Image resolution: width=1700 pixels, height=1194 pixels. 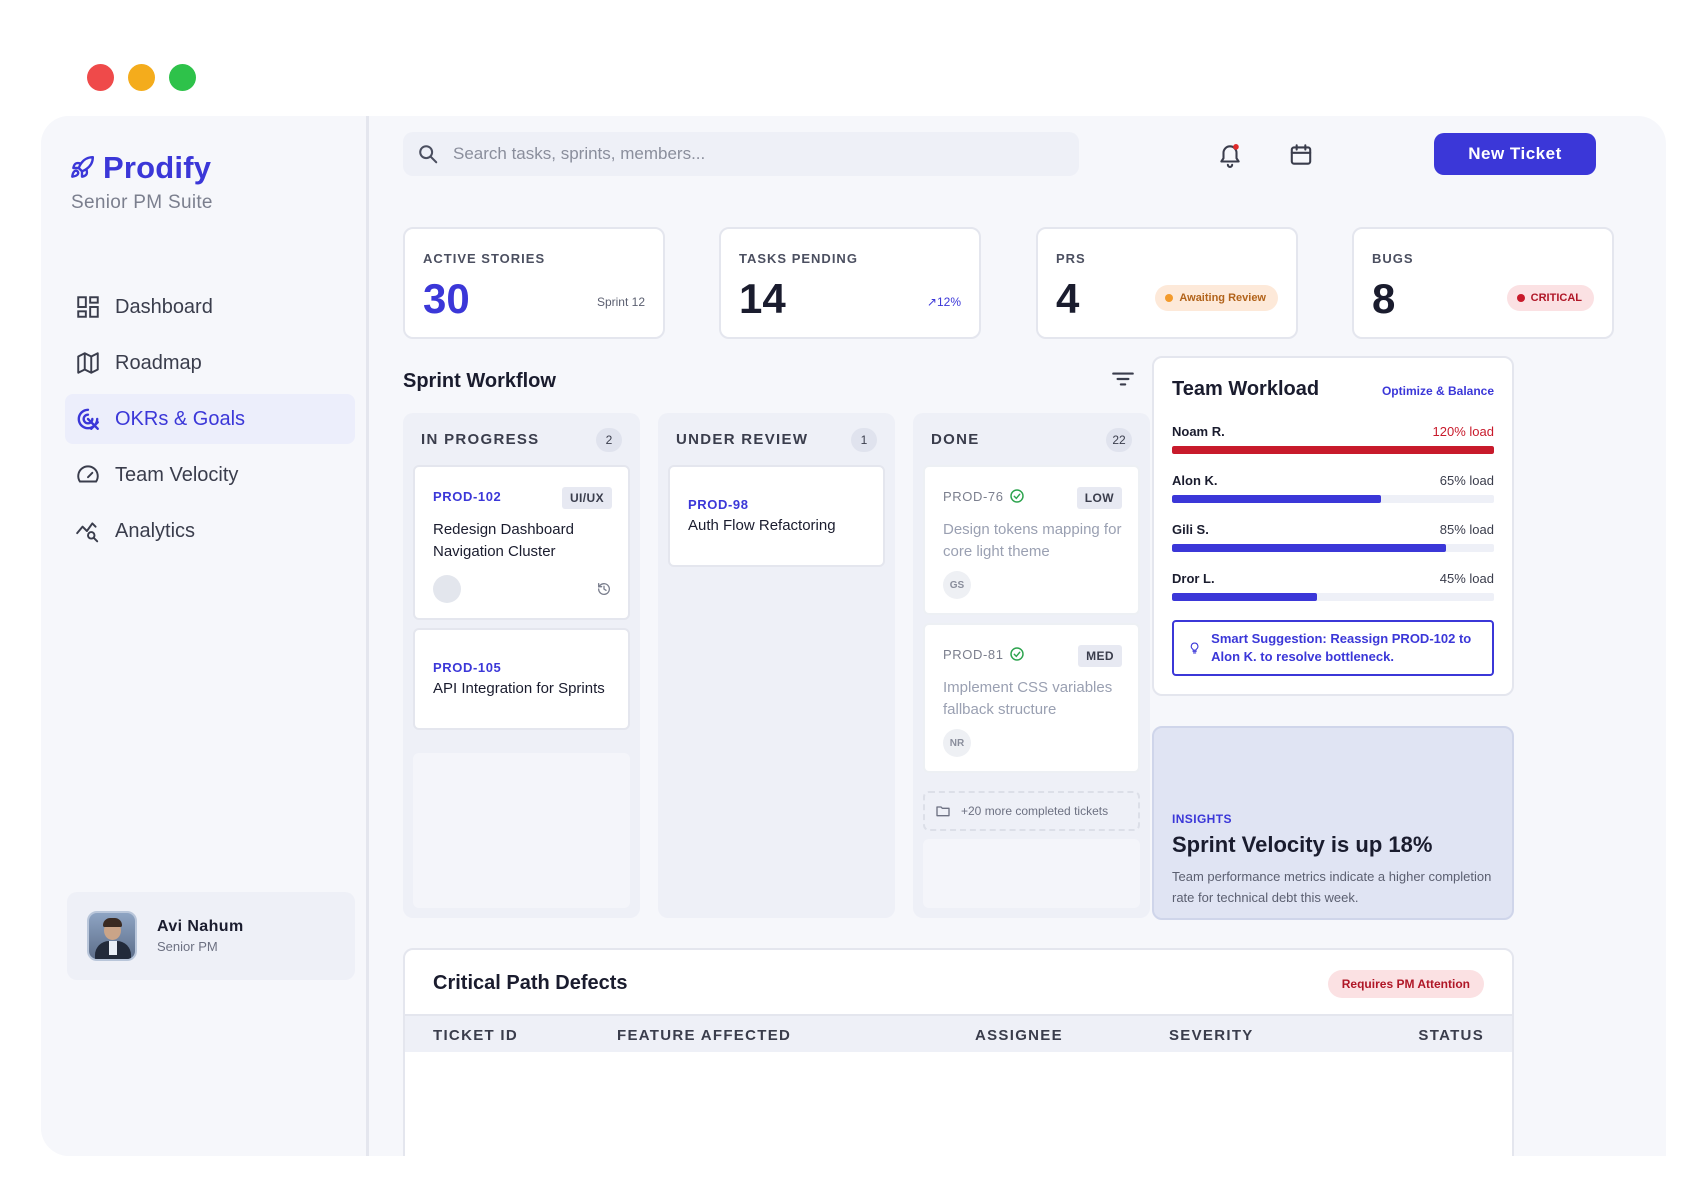 What do you see at coordinates (1123, 379) in the screenshot?
I see `filter-icon` at bounding box center [1123, 379].